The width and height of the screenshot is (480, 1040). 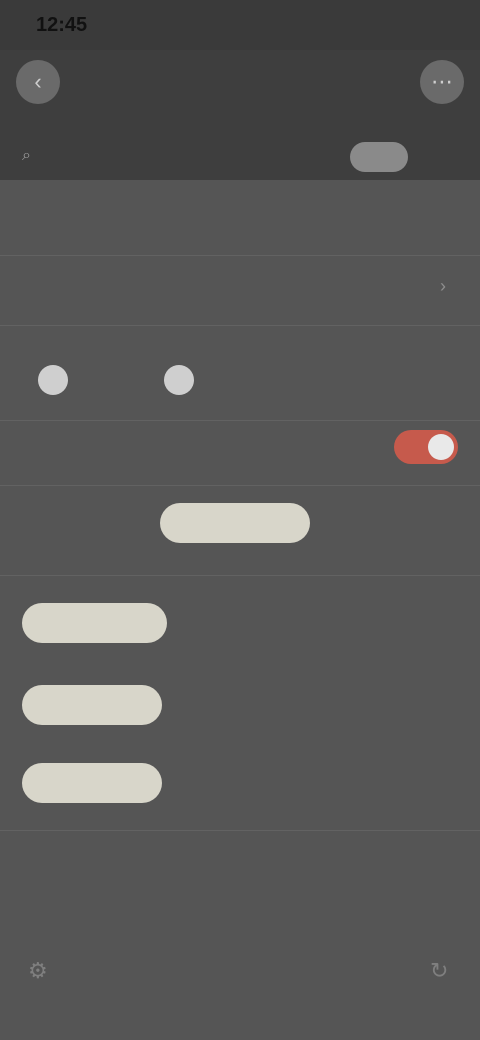 What do you see at coordinates (441, 447) in the screenshot?
I see `toggle-knob` at bounding box center [441, 447].